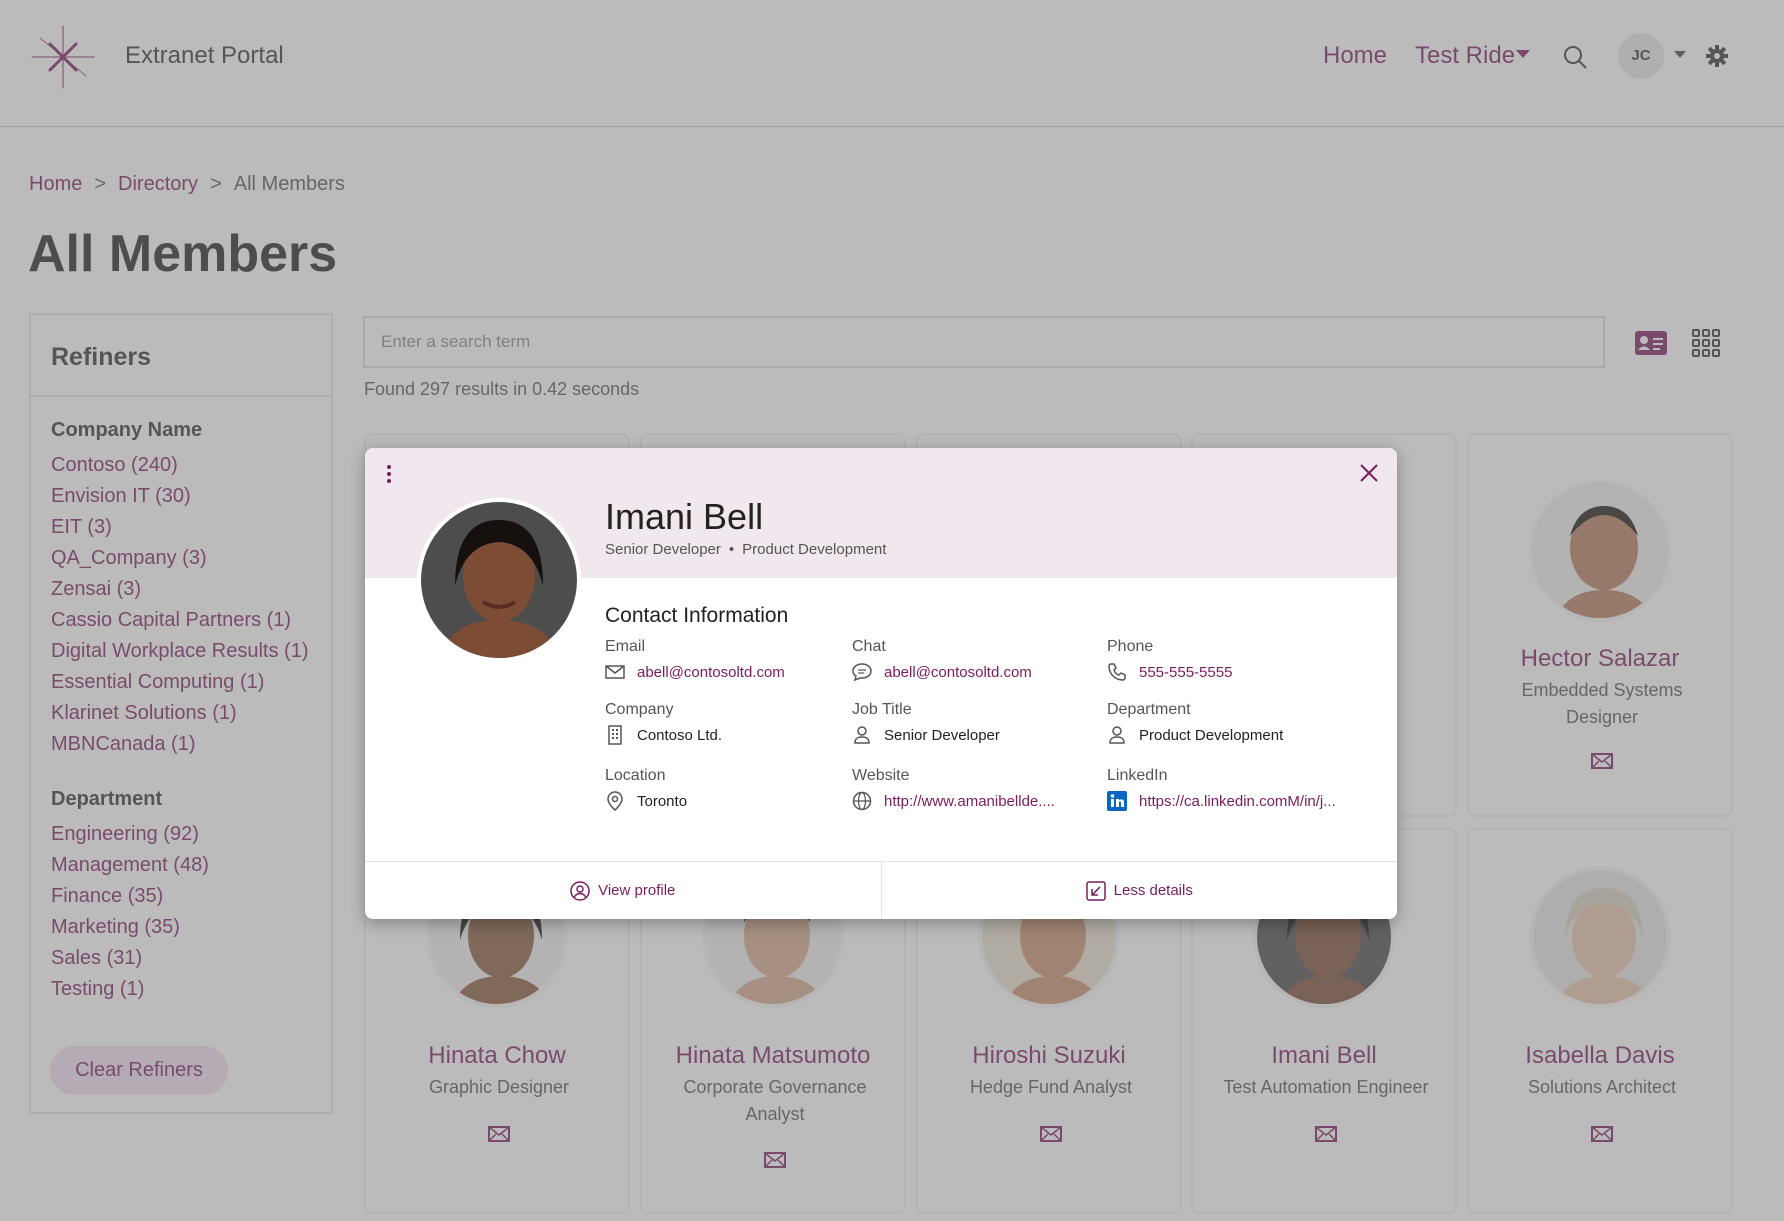 The width and height of the screenshot is (1784, 1221). Describe the element at coordinates (680, 735) in the screenshot. I see `company-value: Contoso Ltd.` at that location.